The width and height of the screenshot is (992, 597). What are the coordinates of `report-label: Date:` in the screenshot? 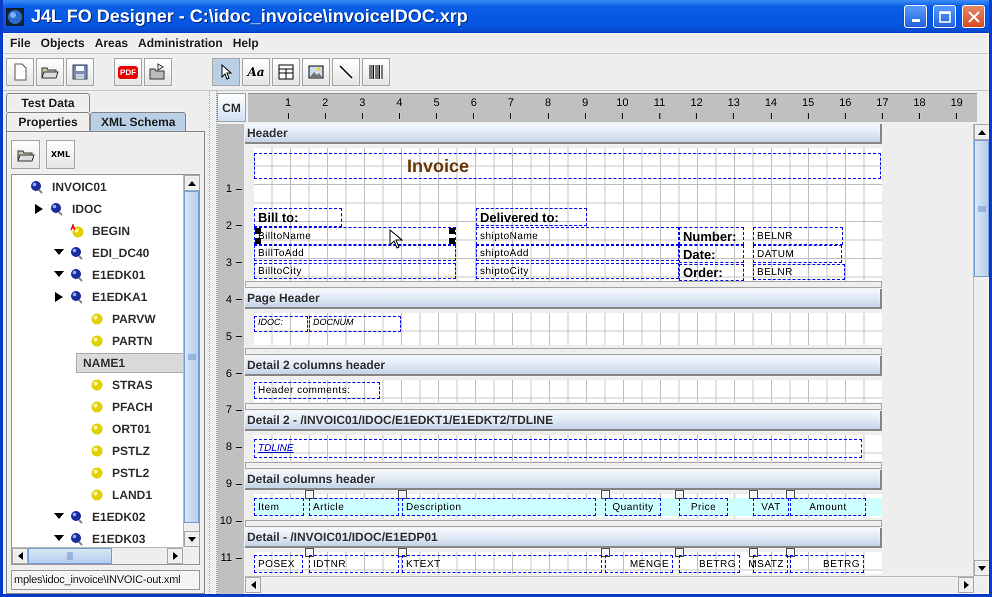 It's located at (711, 254).